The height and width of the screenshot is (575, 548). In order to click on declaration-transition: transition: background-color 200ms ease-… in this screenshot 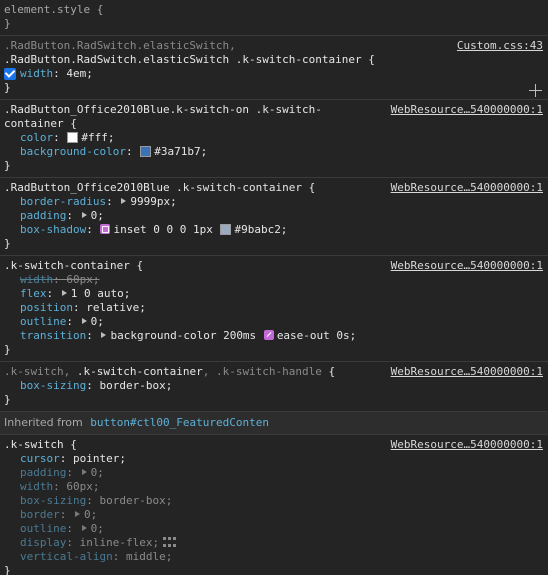, I will do `click(274, 336)`.